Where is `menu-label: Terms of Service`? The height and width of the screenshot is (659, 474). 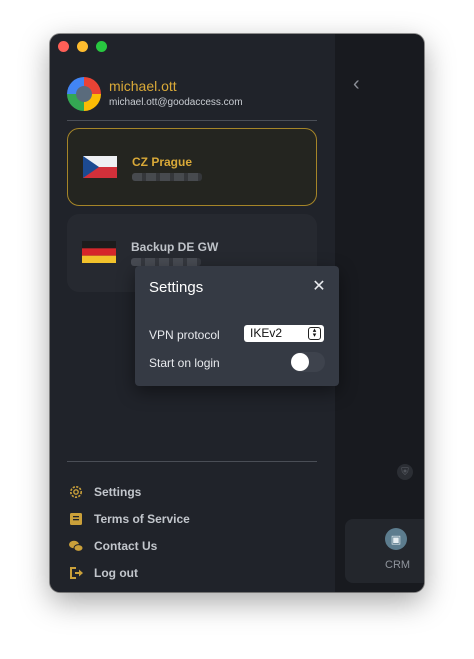
menu-label: Terms of Service is located at coordinates (142, 518).